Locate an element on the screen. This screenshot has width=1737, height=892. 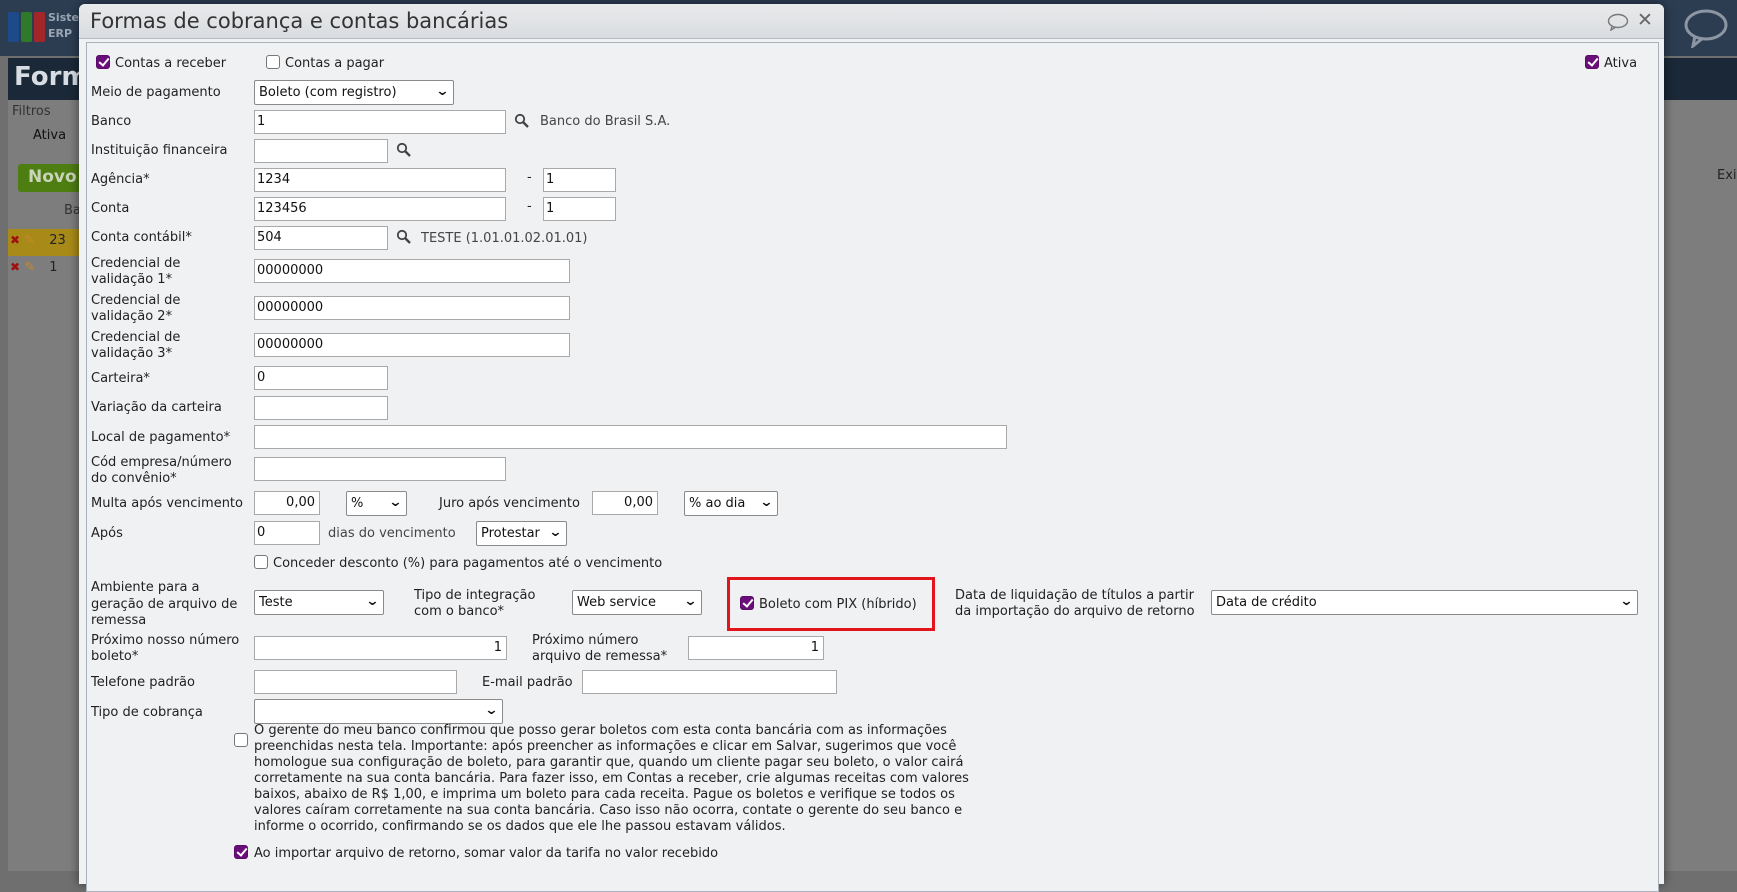
agencia-input: 1234 is located at coordinates (380, 180).